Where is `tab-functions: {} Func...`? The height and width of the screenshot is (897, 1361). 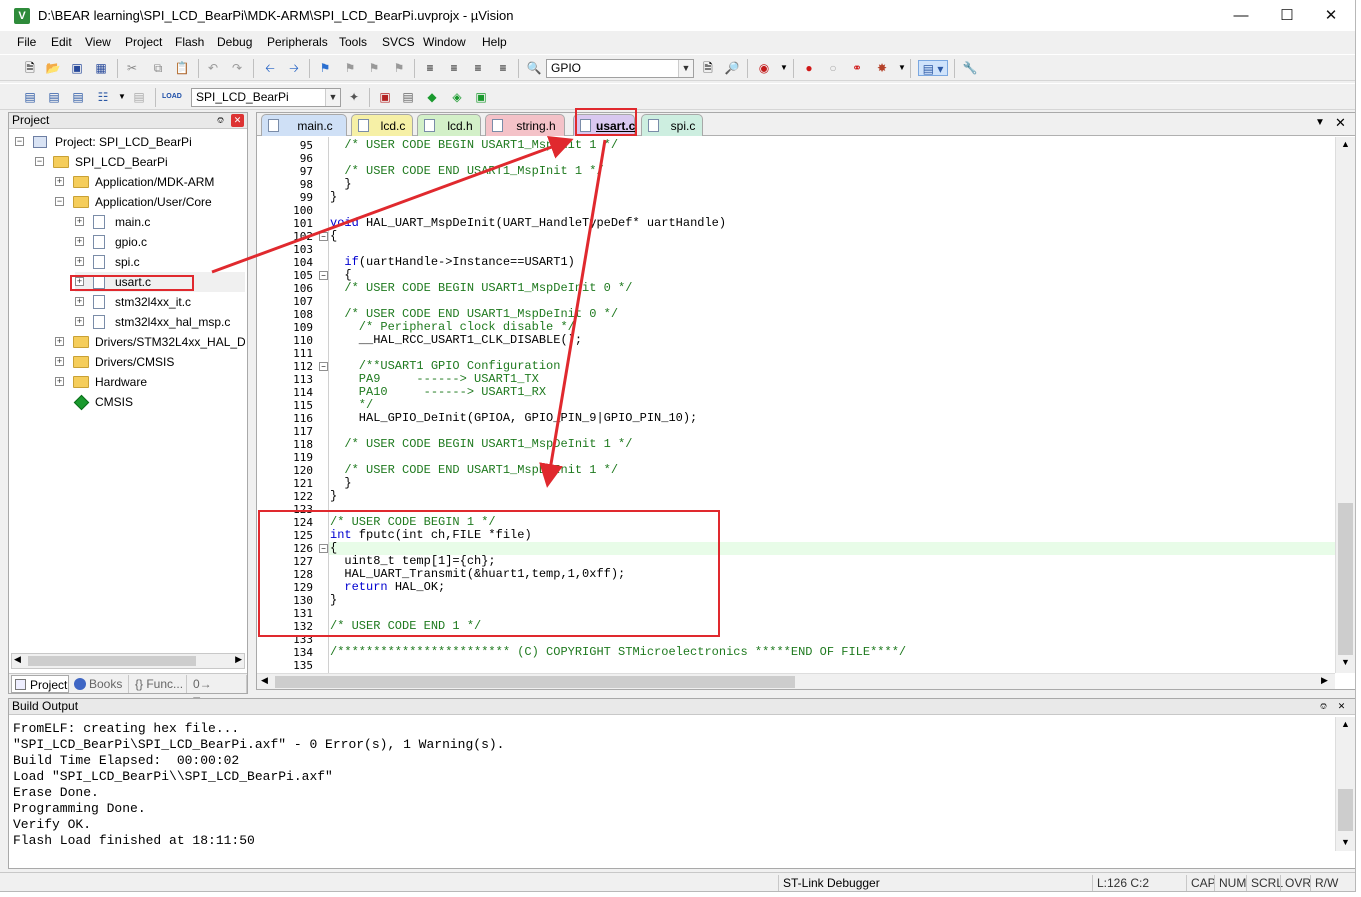 tab-functions: {} Func... is located at coordinates (159, 684).